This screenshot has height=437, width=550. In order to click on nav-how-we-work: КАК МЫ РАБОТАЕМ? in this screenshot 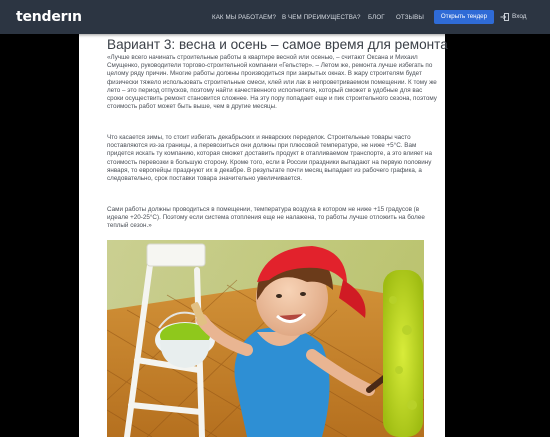, I will do `click(244, 18)`.